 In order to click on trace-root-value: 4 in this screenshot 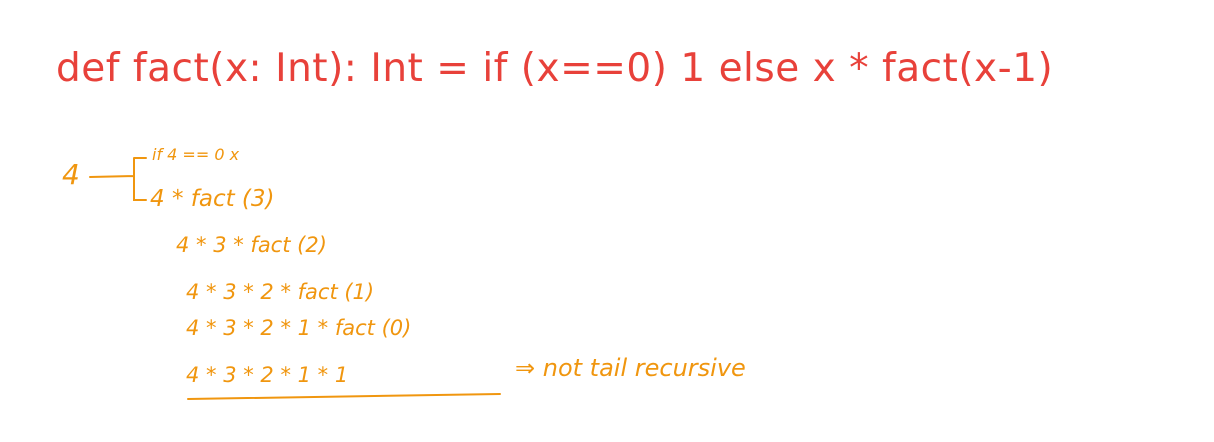, I will do `click(71, 174)`.